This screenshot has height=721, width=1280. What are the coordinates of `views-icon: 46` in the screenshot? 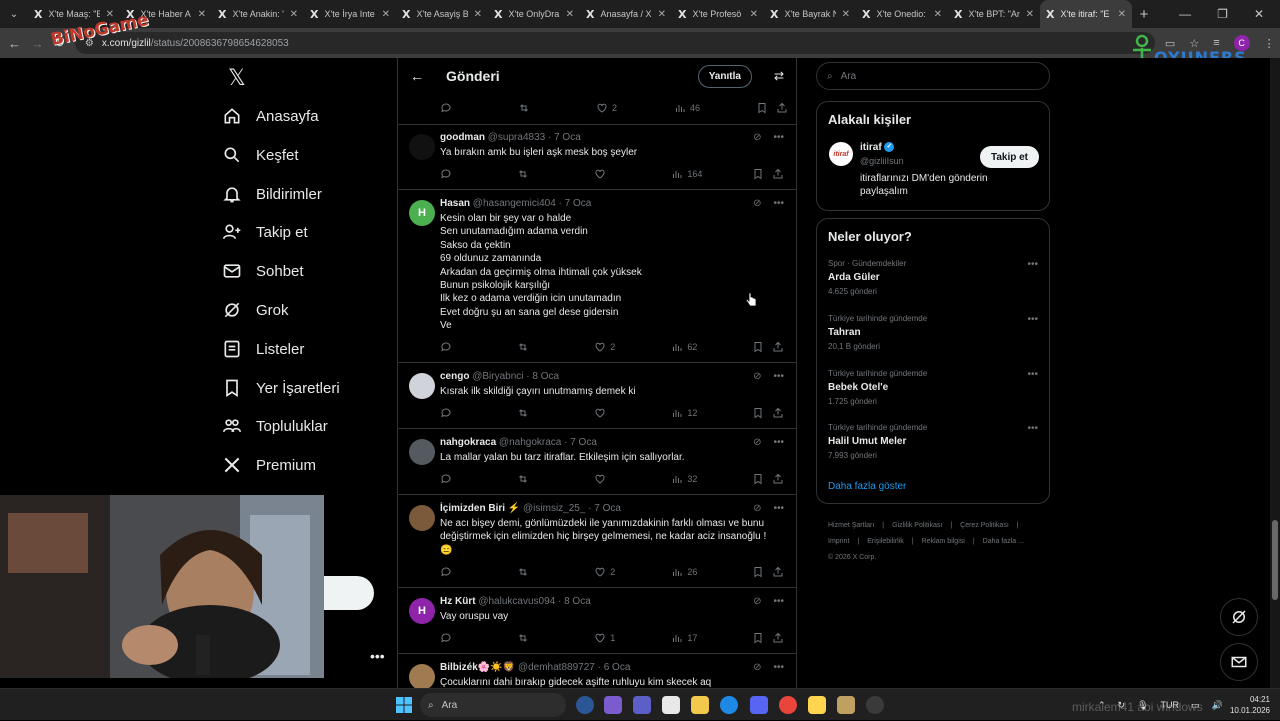 It's located at (715, 108).